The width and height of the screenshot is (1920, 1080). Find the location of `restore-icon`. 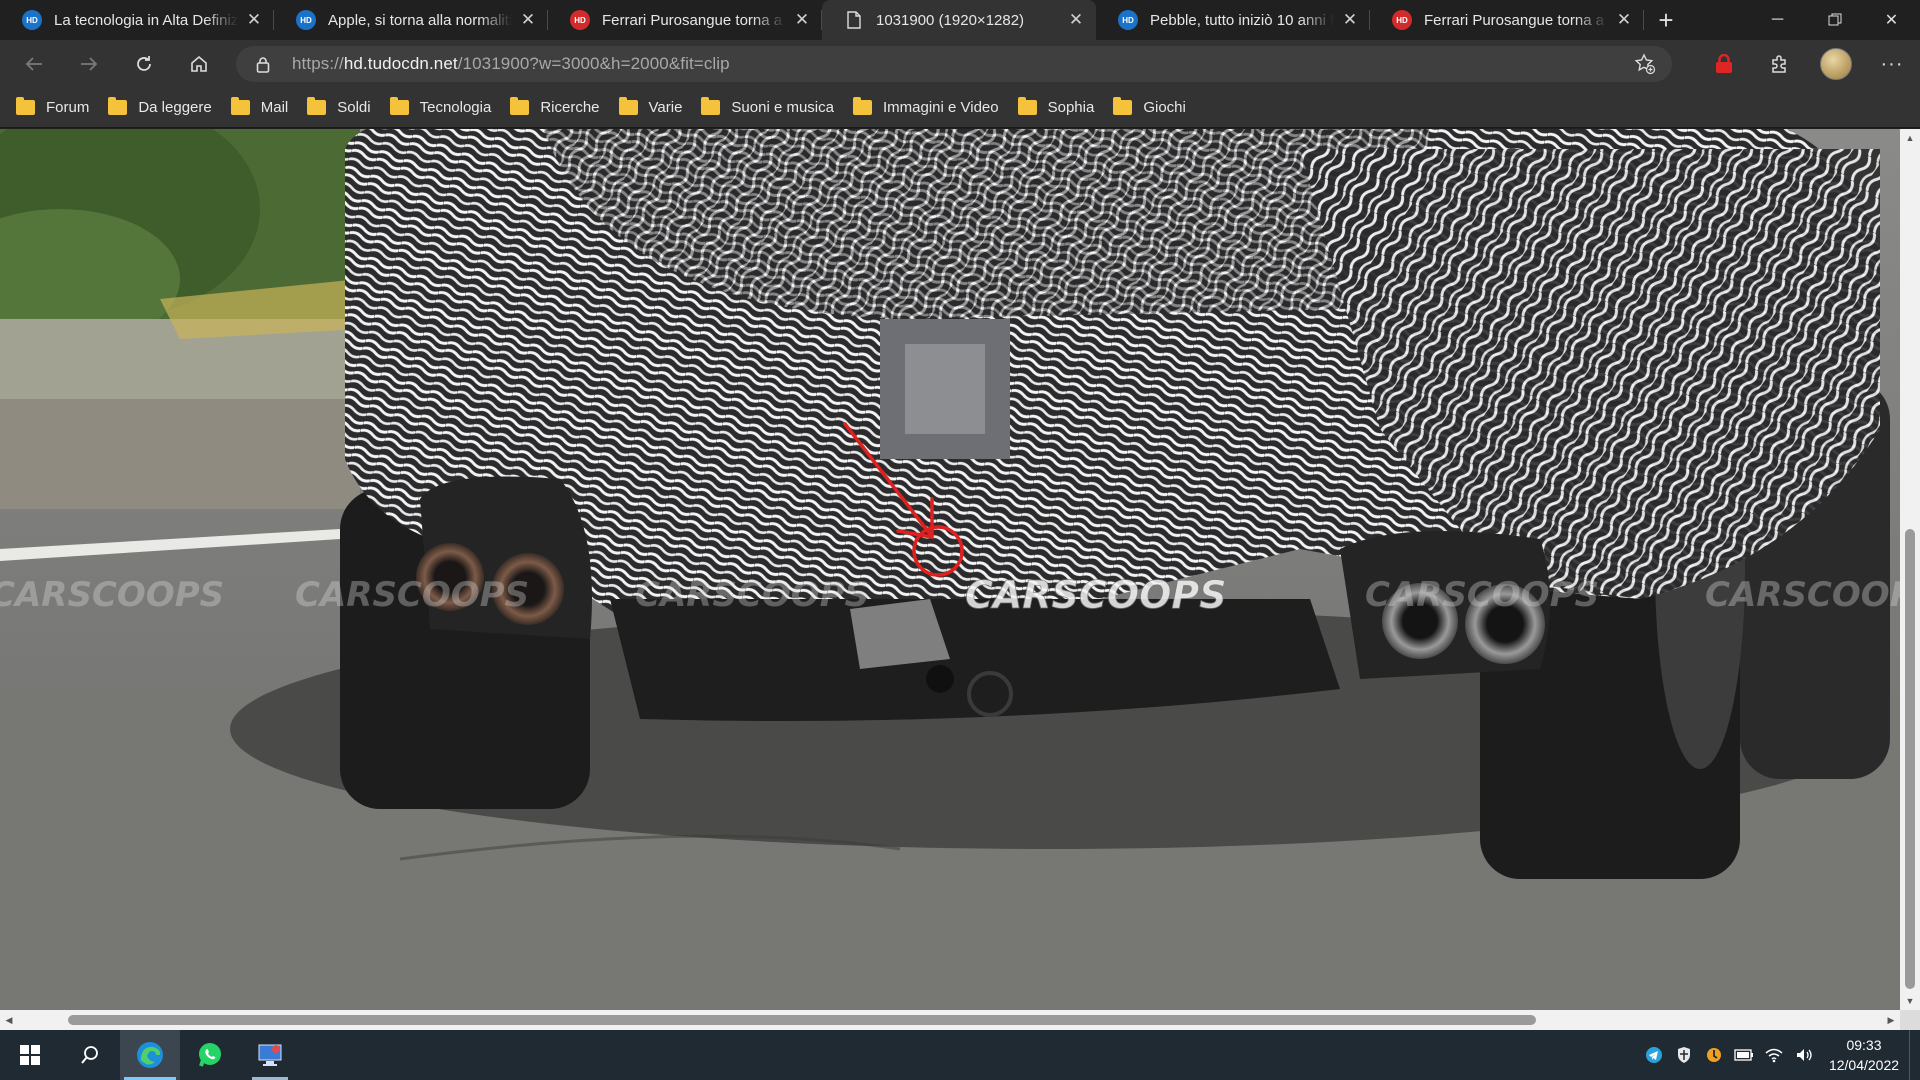

restore-icon is located at coordinates (1834, 20).